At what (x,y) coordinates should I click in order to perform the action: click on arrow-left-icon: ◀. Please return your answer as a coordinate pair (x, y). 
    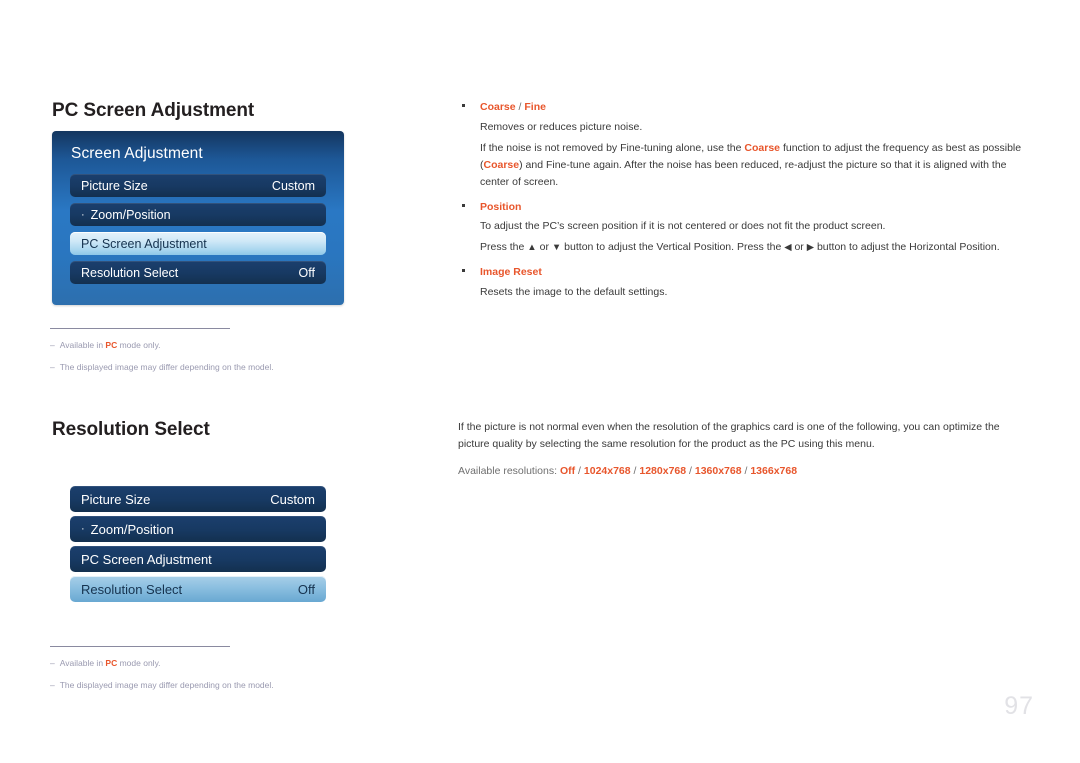
    Looking at the image, I should click on (788, 248).